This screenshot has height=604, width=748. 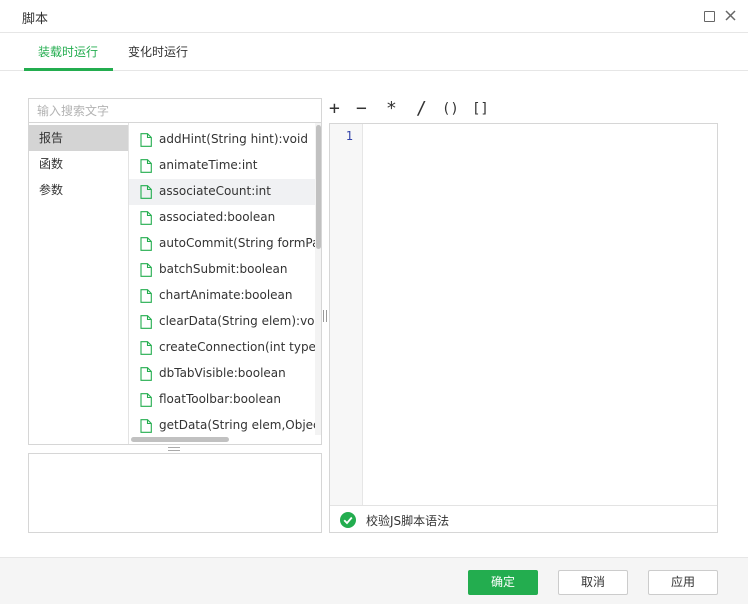 What do you see at coordinates (78, 138) in the screenshot?
I see `category-item-report: 报告` at bounding box center [78, 138].